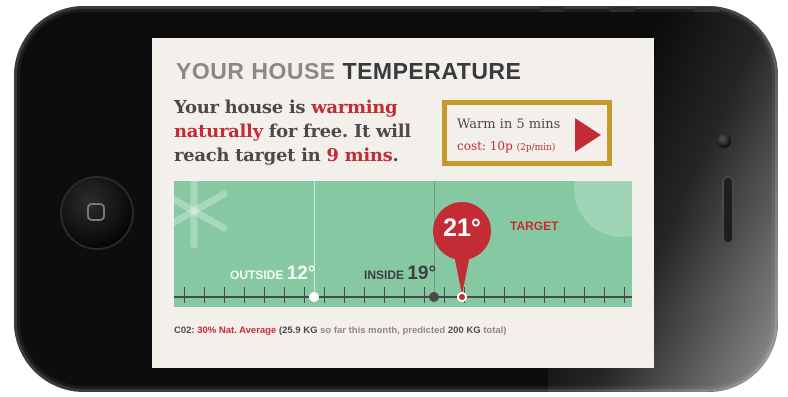 This screenshot has width=788, height=397. What do you see at coordinates (243, 107) in the screenshot?
I see `headline-text: Your house is` at bounding box center [243, 107].